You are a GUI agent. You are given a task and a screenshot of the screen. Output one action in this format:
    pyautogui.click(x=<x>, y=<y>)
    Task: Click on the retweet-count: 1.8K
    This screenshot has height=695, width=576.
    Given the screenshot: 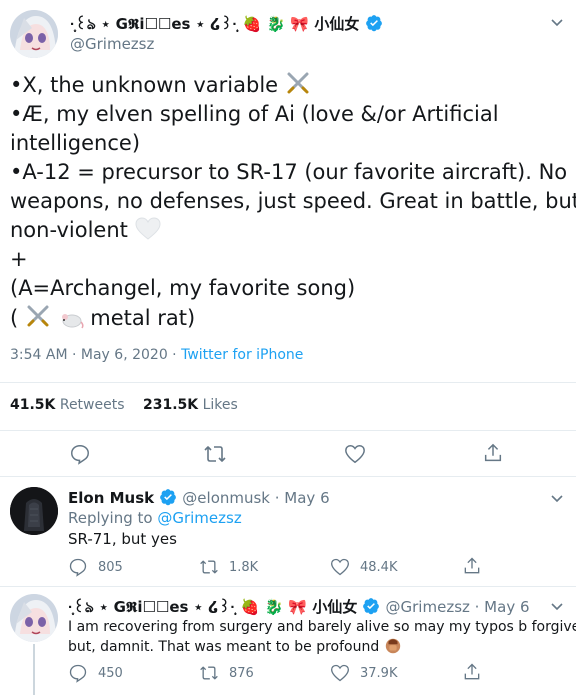 What is the action you would take?
    pyautogui.click(x=244, y=567)
    